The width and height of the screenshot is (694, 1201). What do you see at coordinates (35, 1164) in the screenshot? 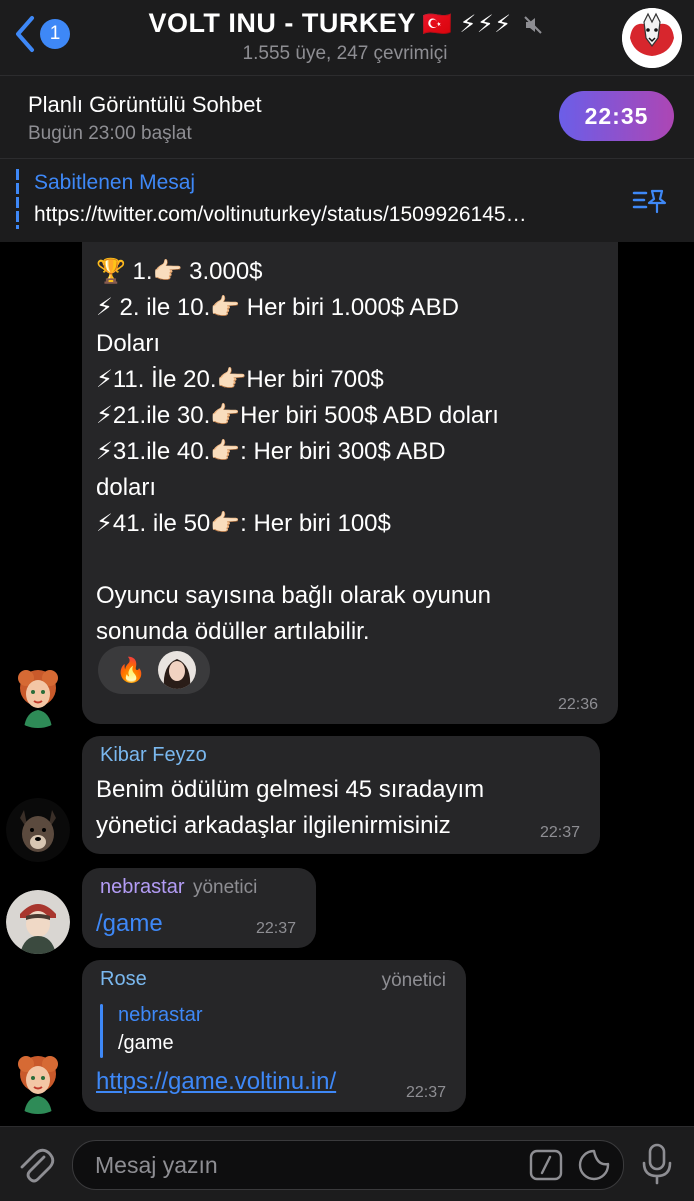
I see `attach-icon` at bounding box center [35, 1164].